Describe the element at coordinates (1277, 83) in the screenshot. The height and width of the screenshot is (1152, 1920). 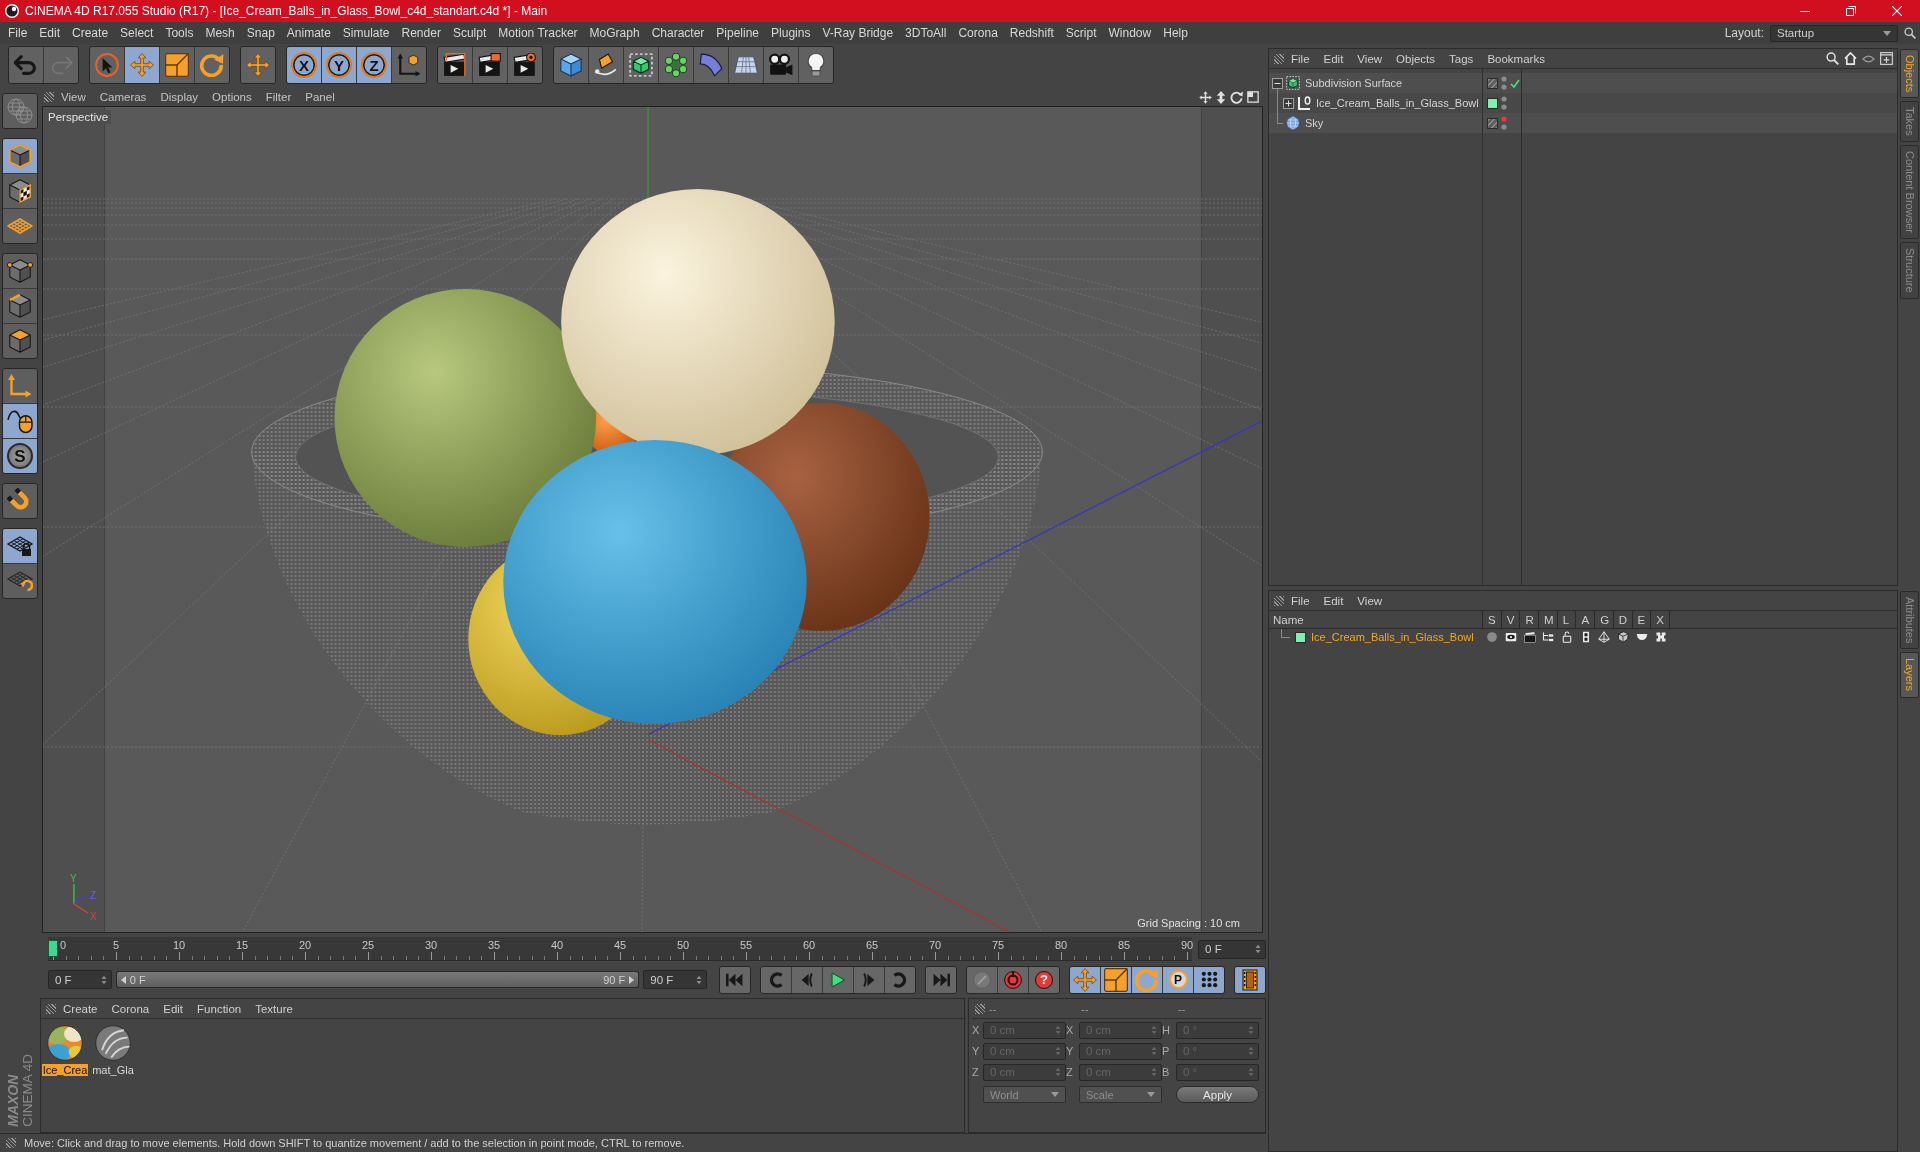
I see `collapse-icon` at that location.